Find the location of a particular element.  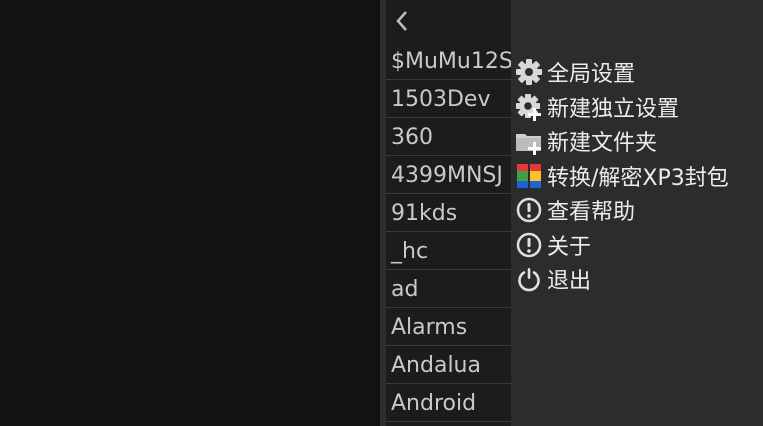

file-item: Andalua is located at coordinates (448, 366).